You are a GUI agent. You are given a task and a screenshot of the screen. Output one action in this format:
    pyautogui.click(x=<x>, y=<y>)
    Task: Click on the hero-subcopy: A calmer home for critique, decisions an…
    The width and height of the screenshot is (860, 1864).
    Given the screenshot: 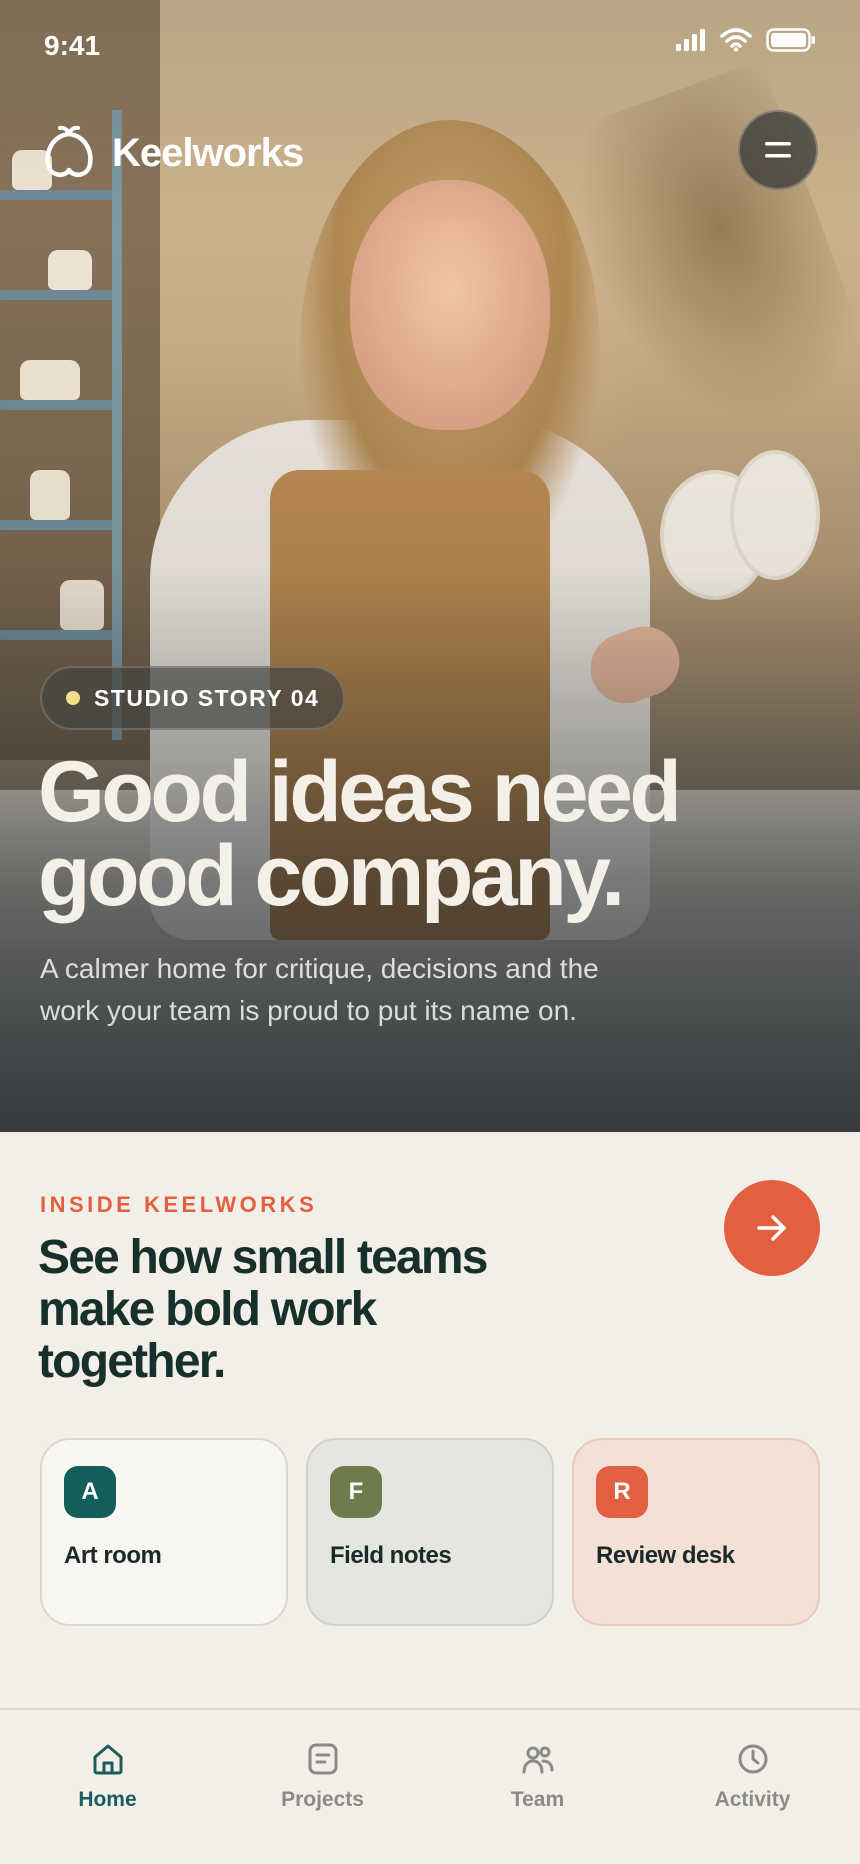 What is the action you would take?
    pyautogui.click(x=319, y=989)
    